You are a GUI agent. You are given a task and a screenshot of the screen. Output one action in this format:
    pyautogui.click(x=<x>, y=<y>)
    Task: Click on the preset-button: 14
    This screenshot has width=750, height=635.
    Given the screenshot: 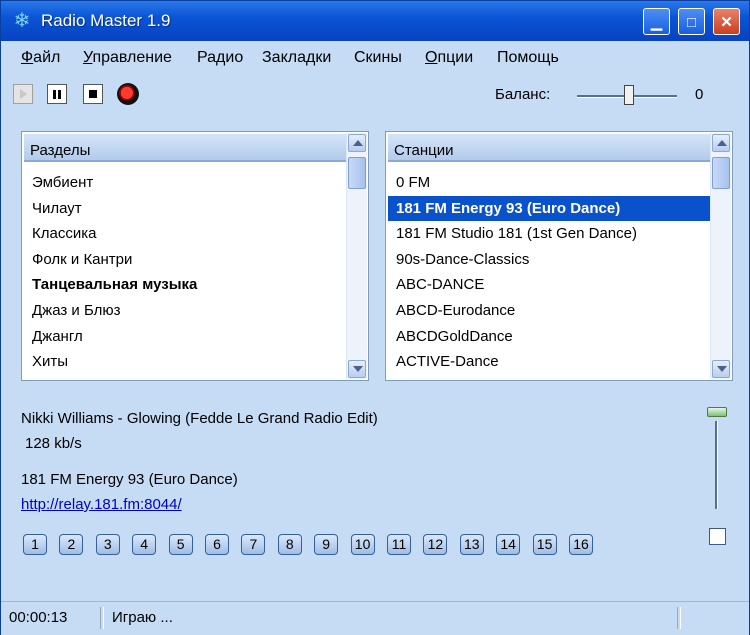 What is the action you would take?
    pyautogui.click(x=508, y=544)
    